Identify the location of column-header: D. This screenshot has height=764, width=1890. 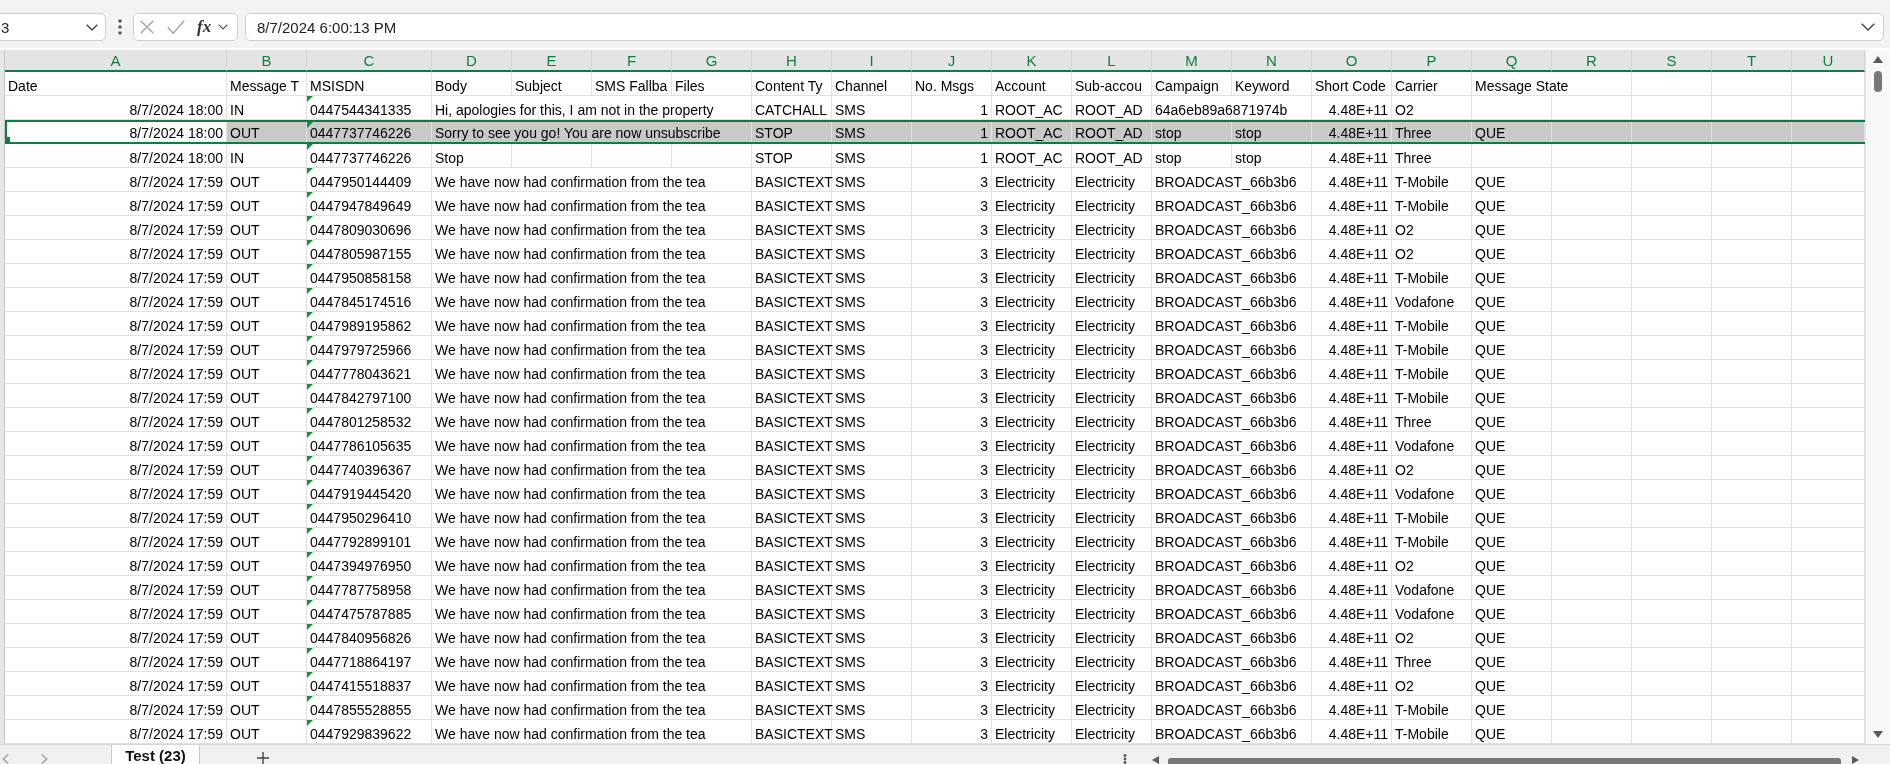
(472, 61).